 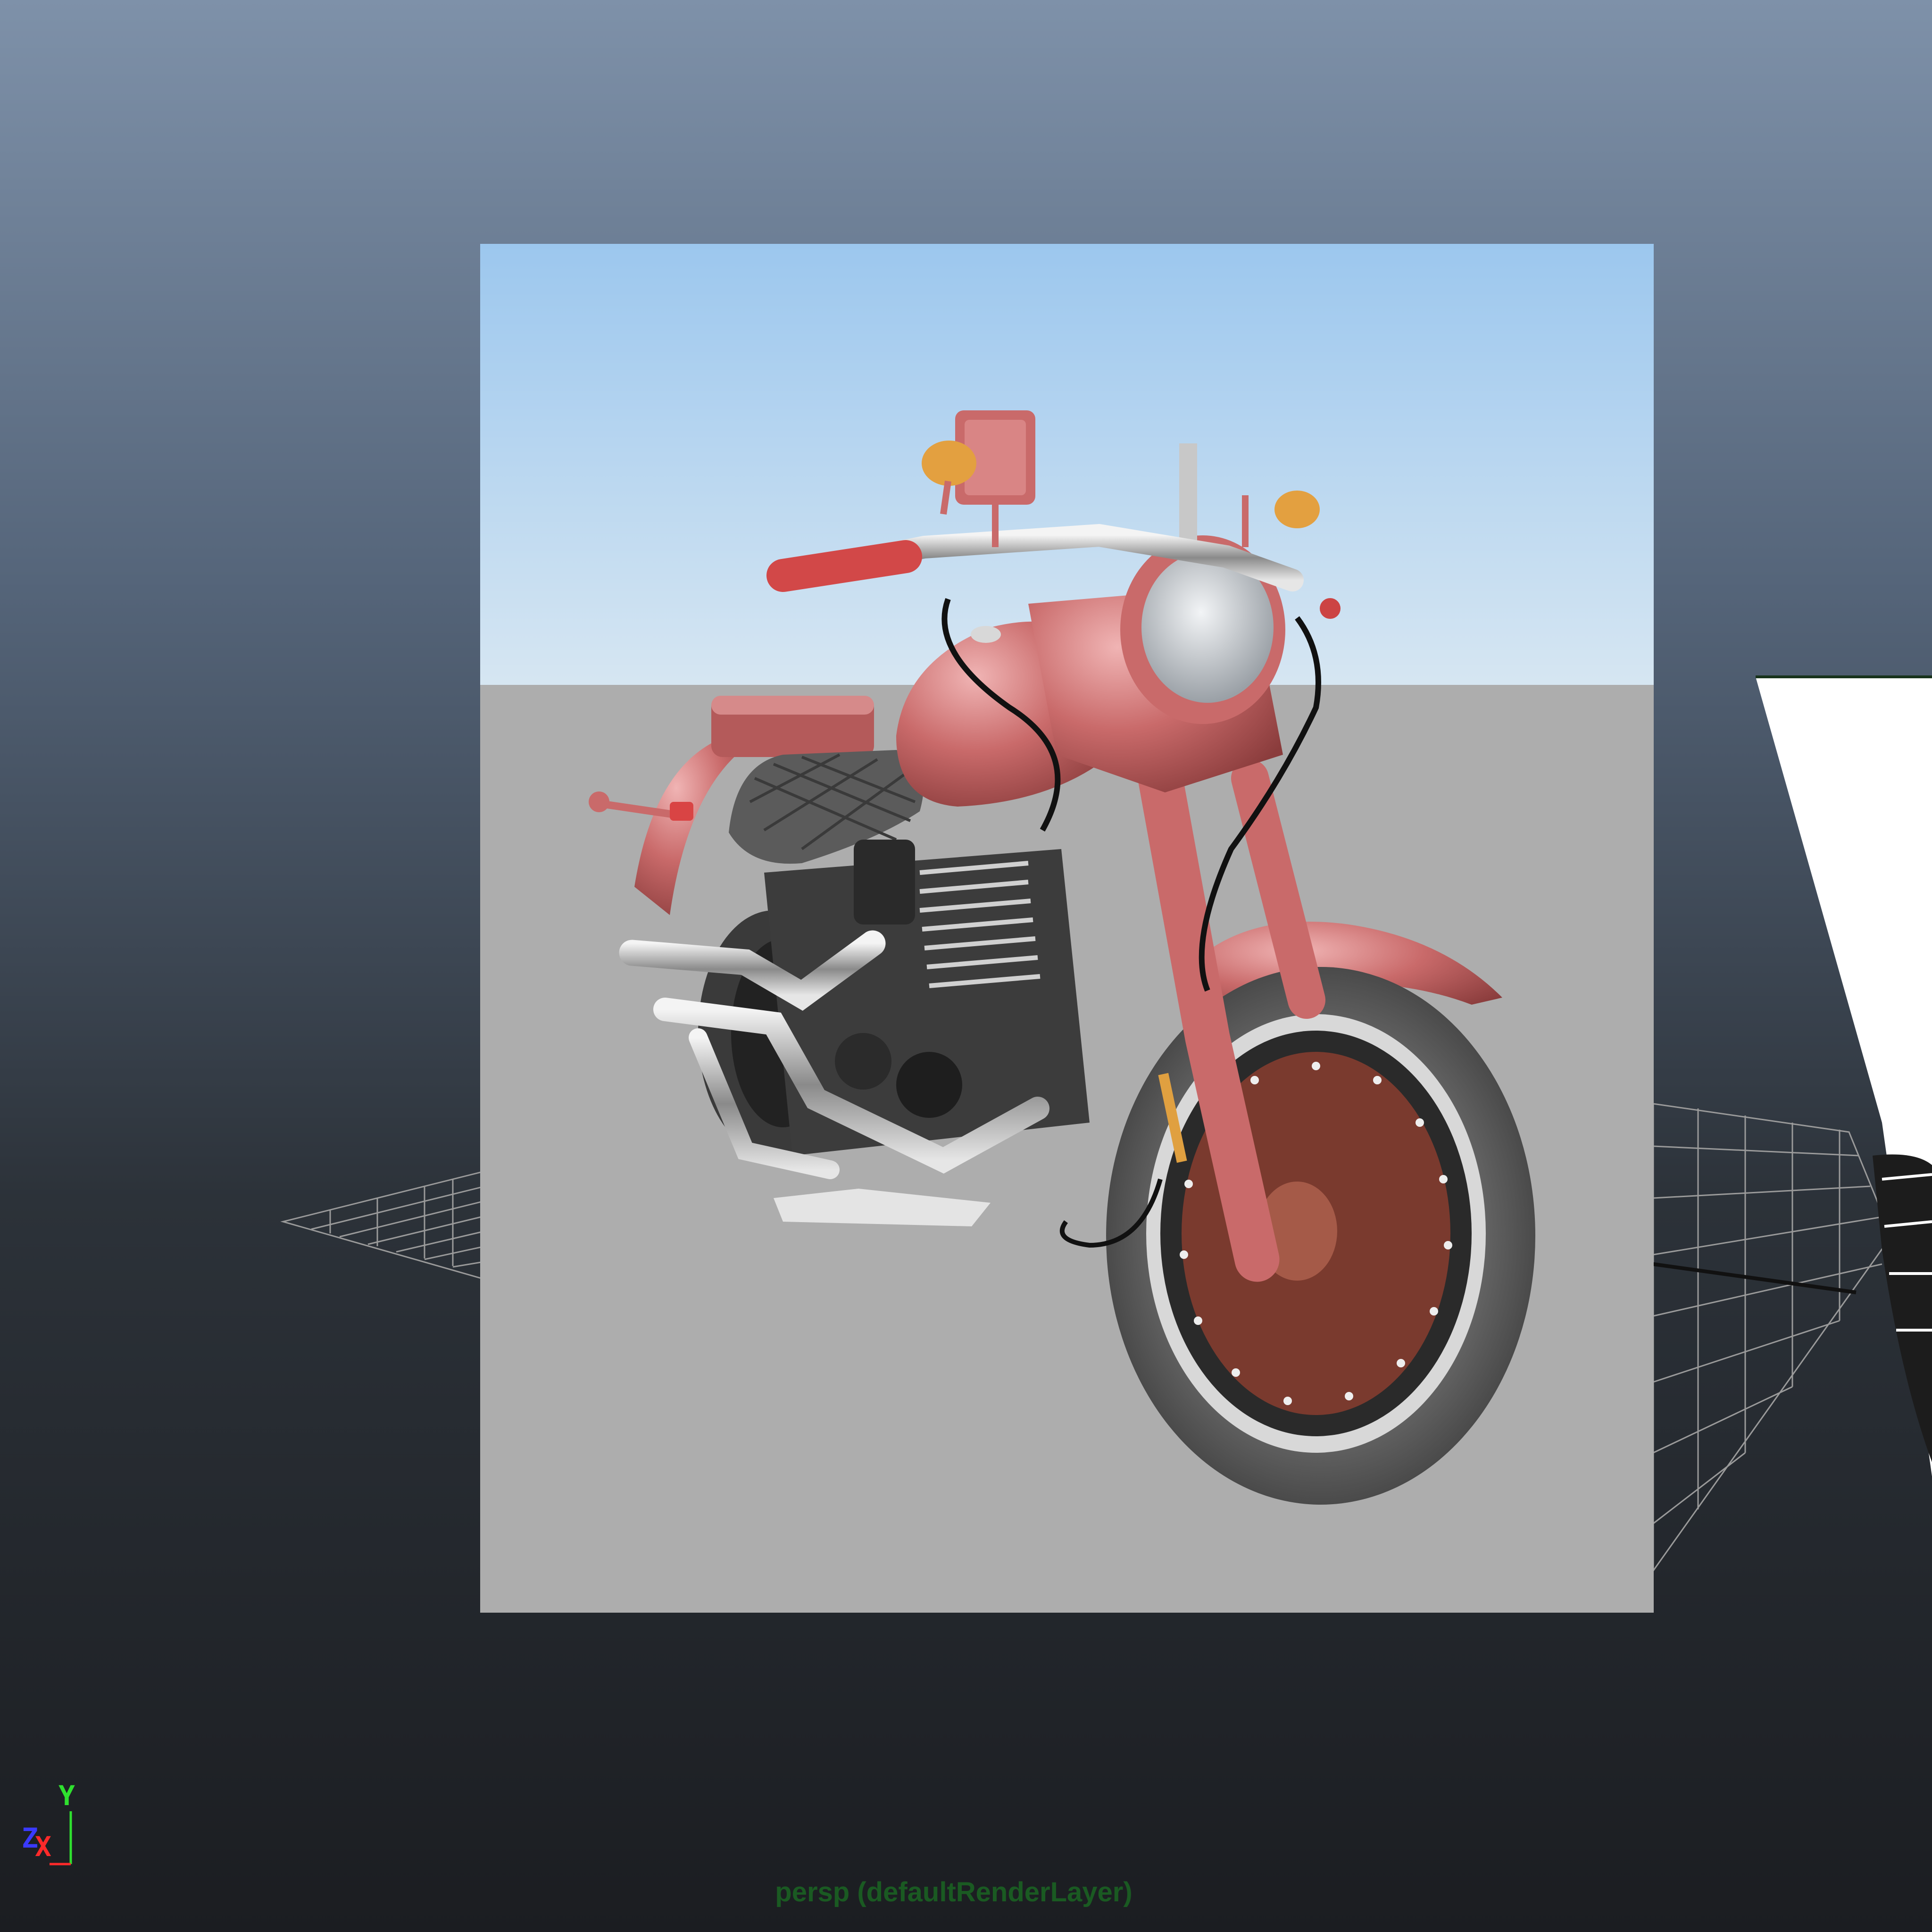 I want to click on image-plane-right, so click(x=1844, y=1076).